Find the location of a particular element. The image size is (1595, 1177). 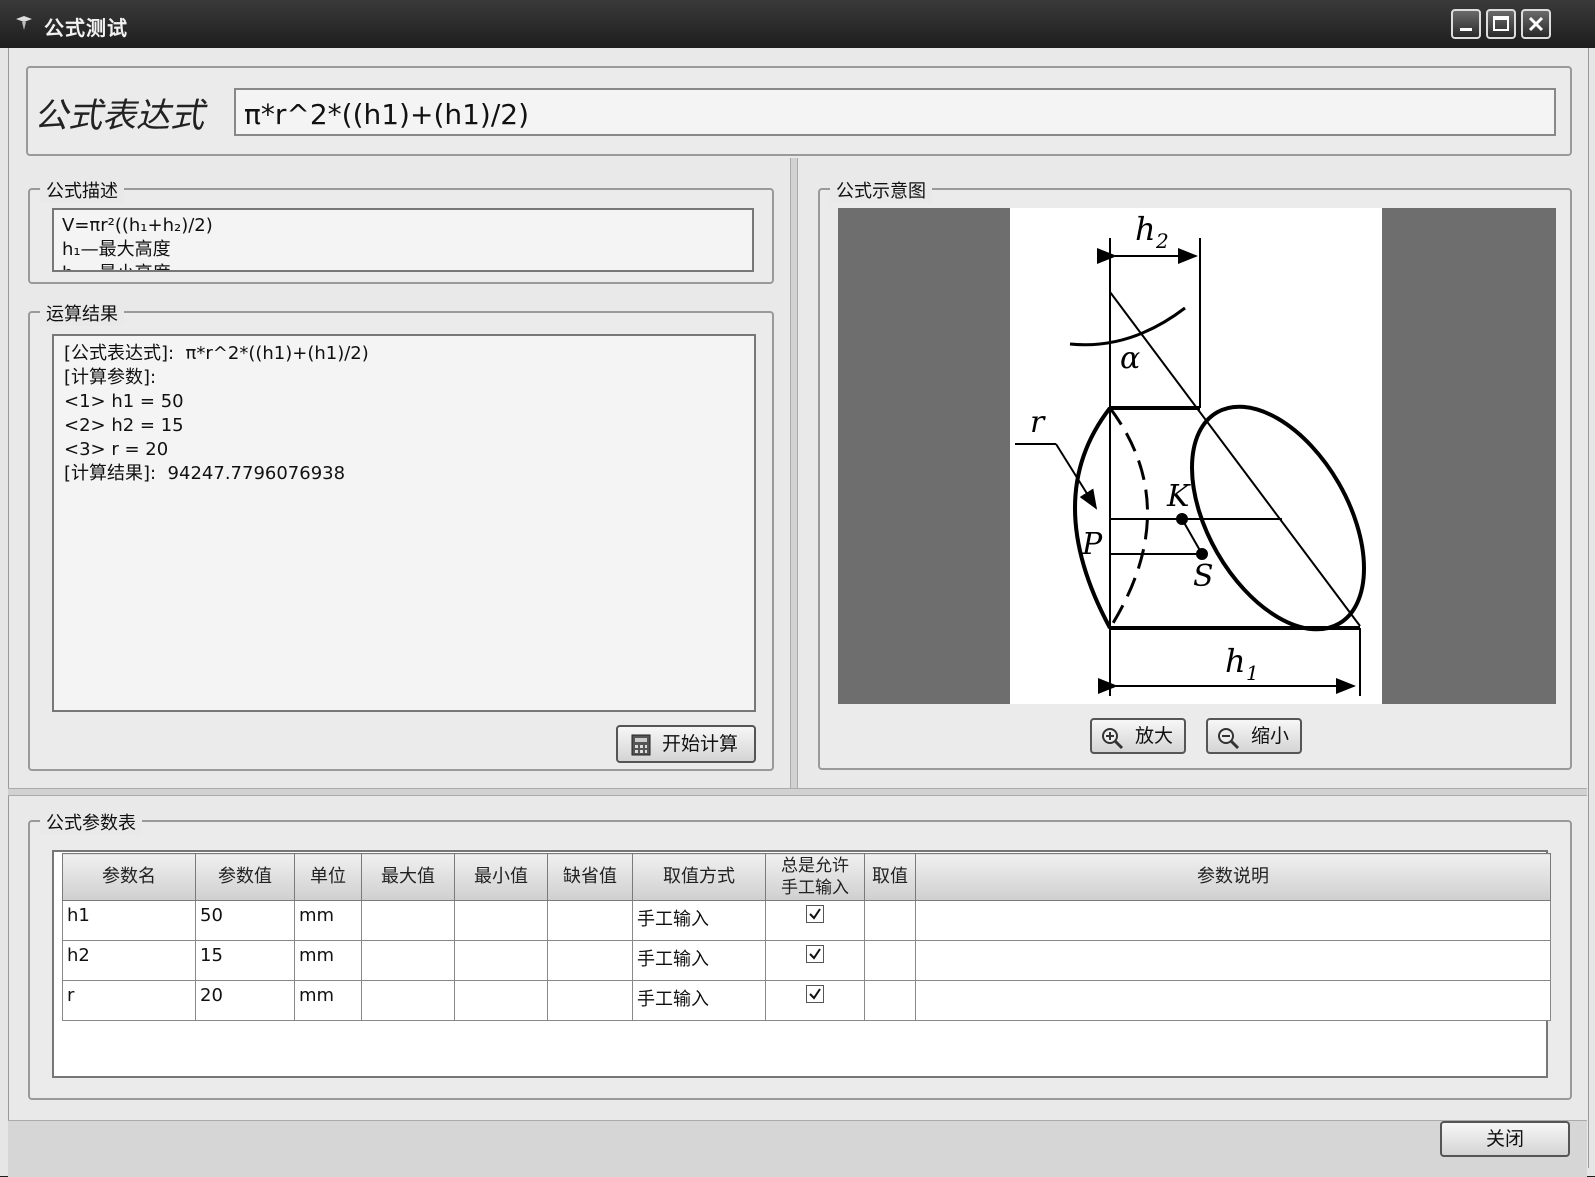

zoom-in-button: 放大 is located at coordinates (1138, 736).